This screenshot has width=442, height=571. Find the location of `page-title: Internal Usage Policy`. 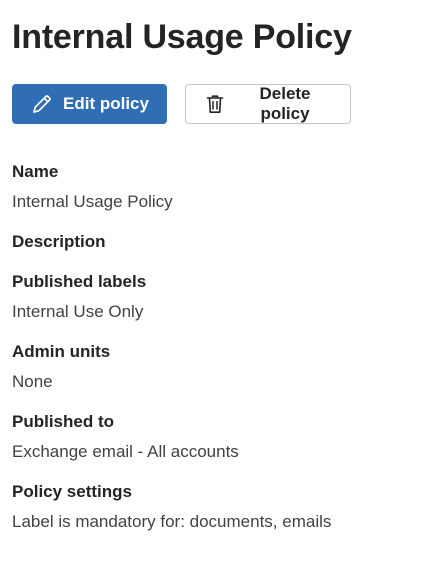

page-title: Internal Usage Policy is located at coordinates (182, 37).